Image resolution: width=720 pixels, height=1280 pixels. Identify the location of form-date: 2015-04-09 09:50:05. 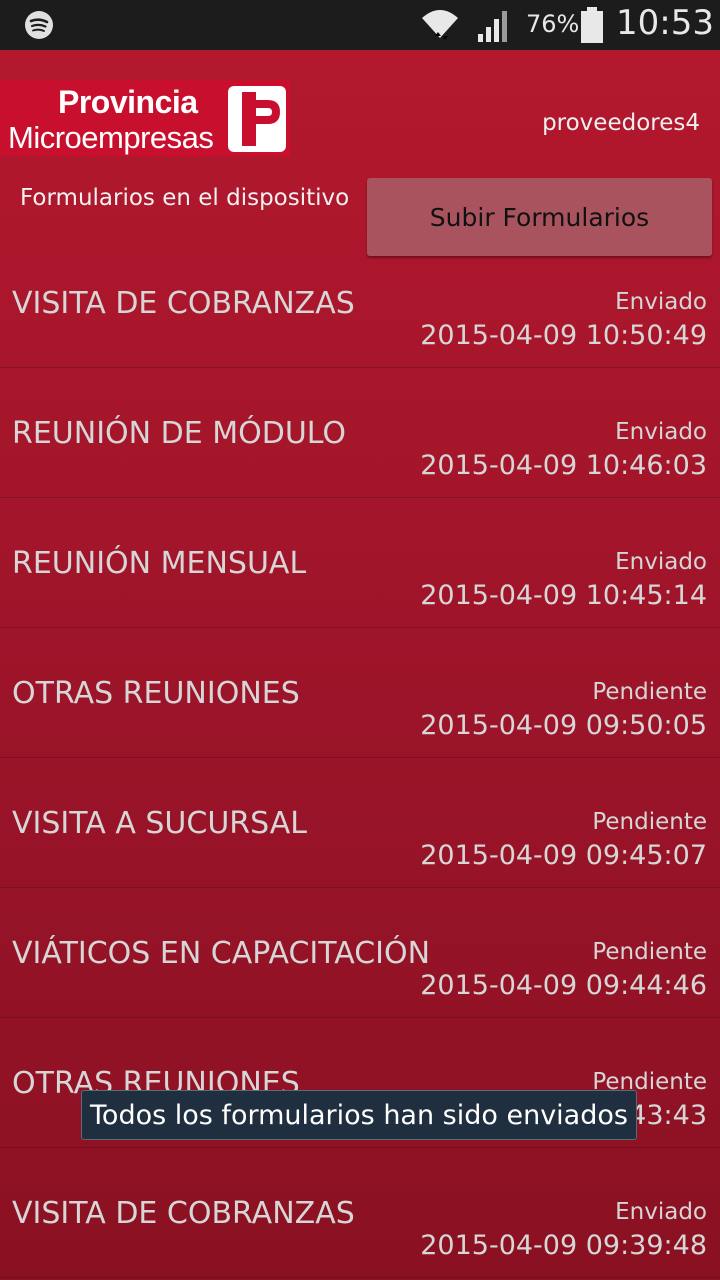
(563, 725).